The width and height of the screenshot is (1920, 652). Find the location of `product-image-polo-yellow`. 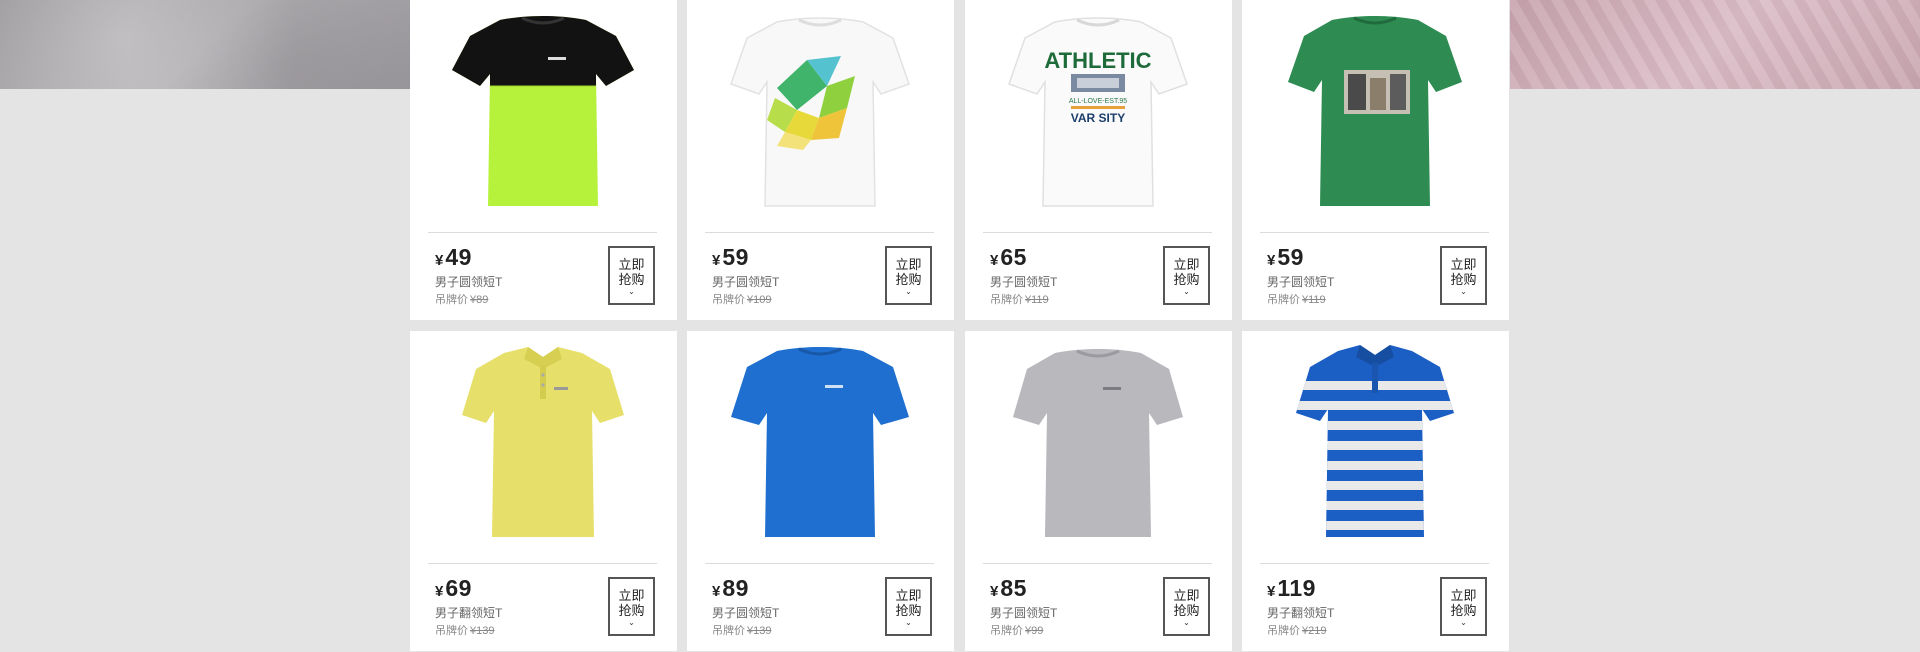

product-image-polo-yellow is located at coordinates (543, 444).